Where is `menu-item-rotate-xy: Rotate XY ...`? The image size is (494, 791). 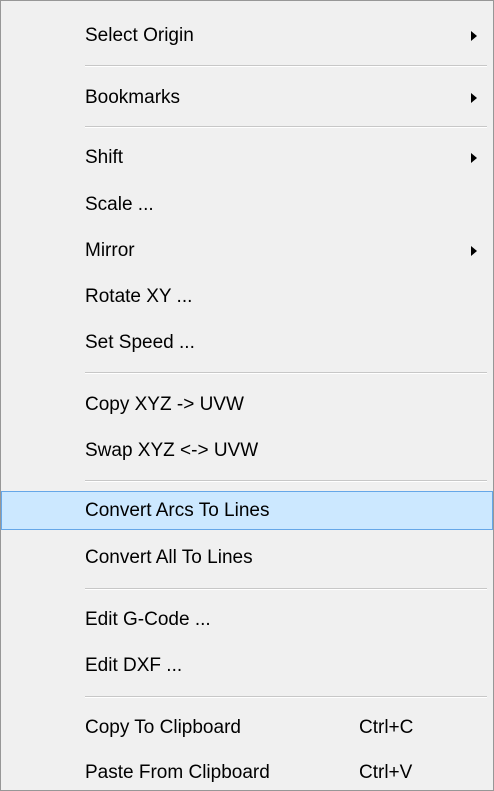 menu-item-rotate-xy: Rotate XY ... is located at coordinates (247, 296).